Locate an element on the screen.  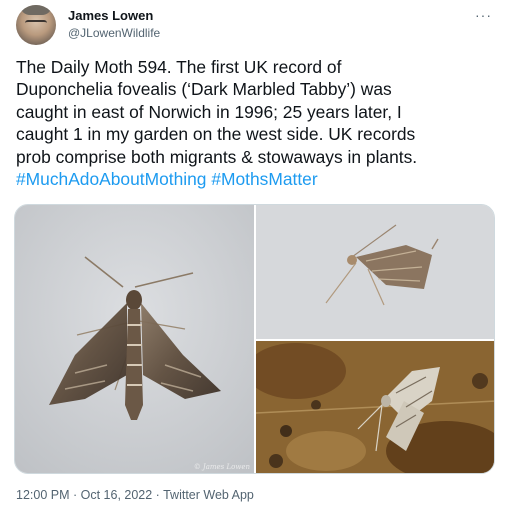
hashtag-line: #MuchAdoAboutMothing #MothsMatter is located at coordinates (258, 179).